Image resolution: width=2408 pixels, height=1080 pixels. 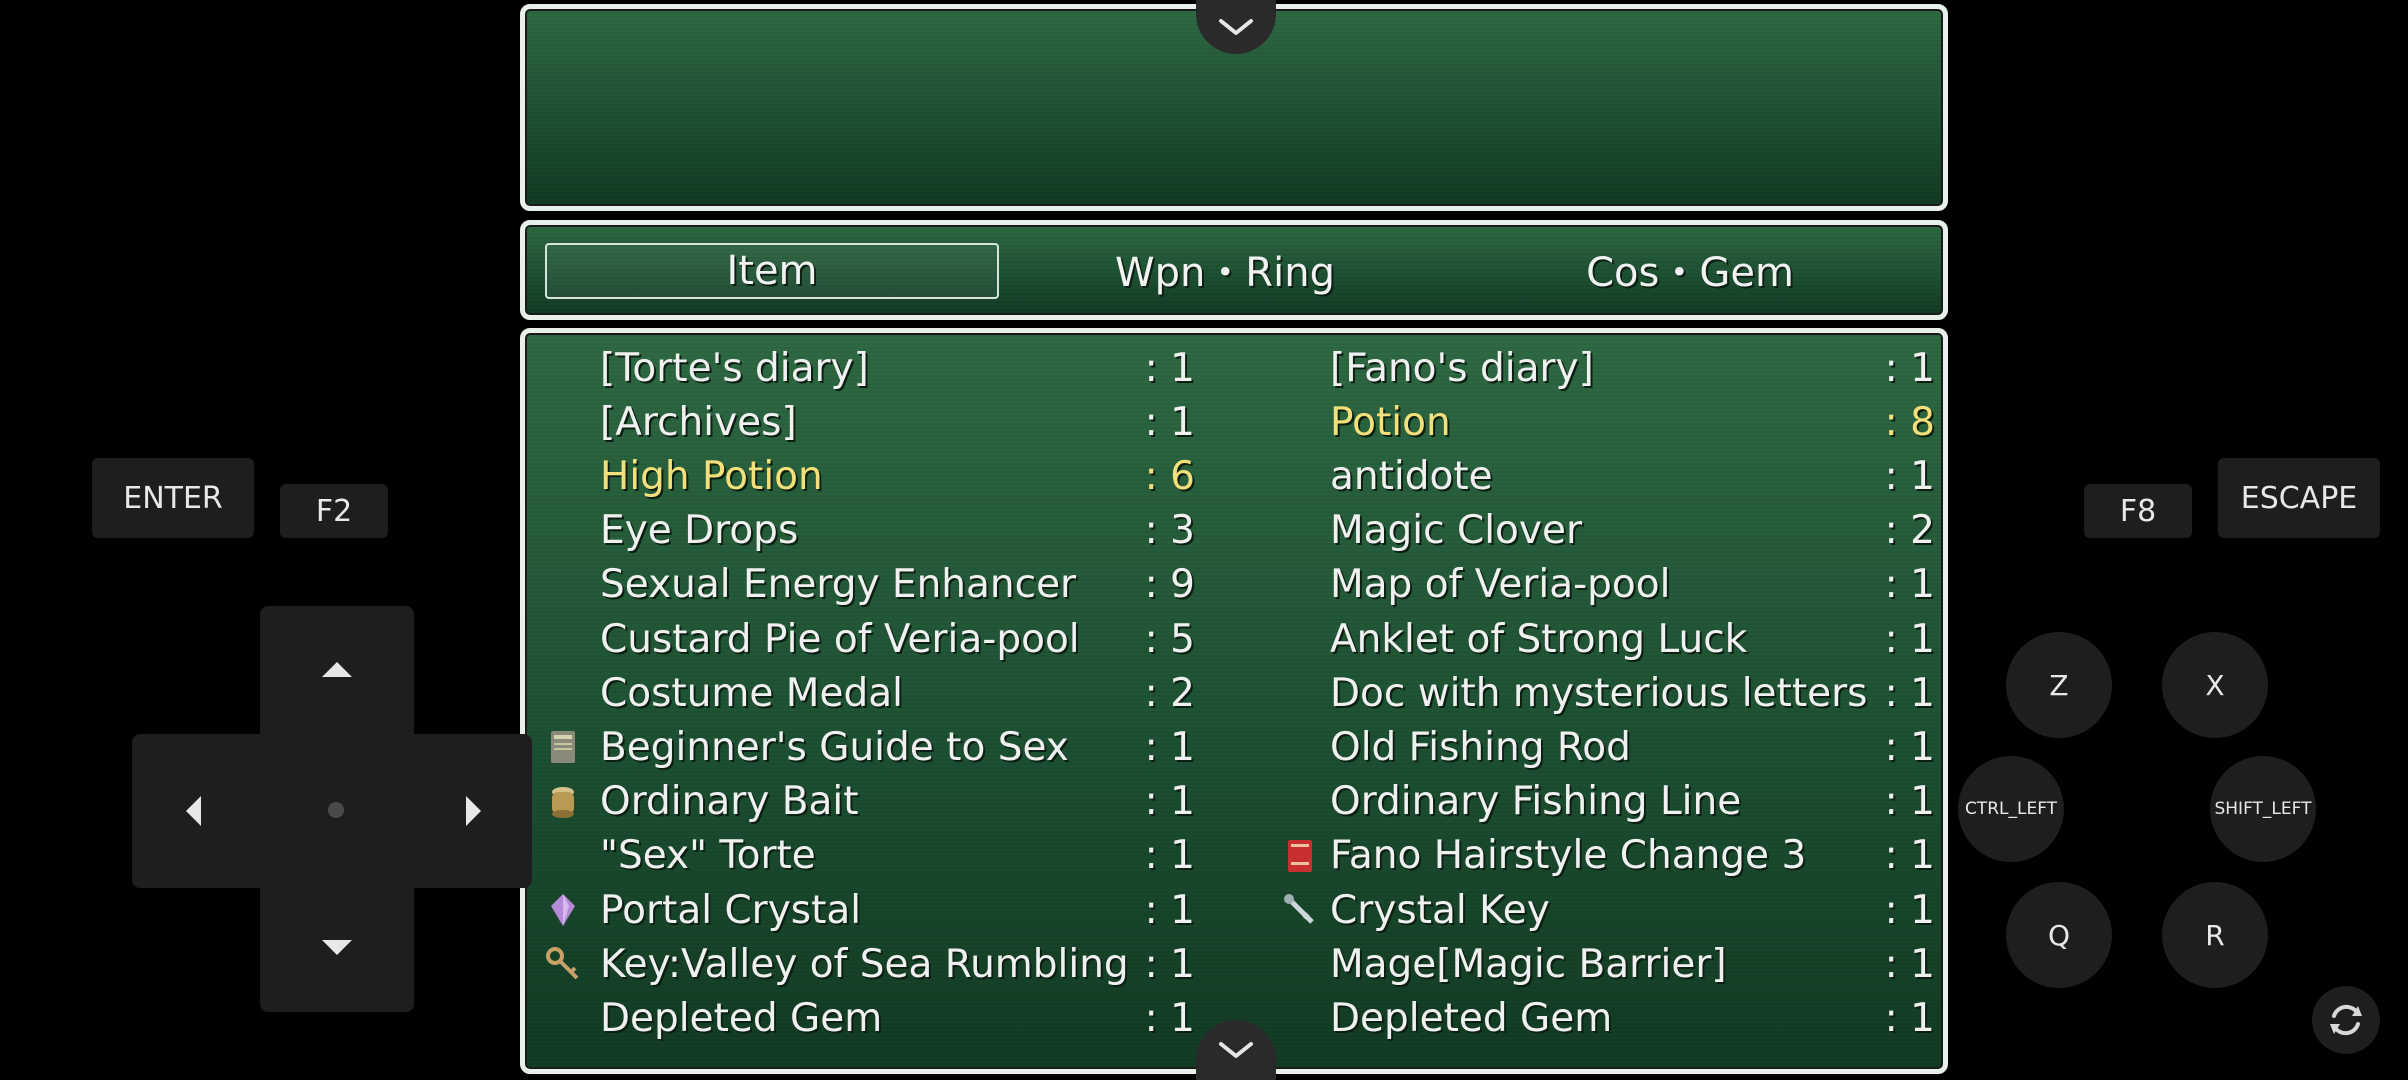 I want to click on item-row: Crystal Key : 1, so click(x=1609, y=910).